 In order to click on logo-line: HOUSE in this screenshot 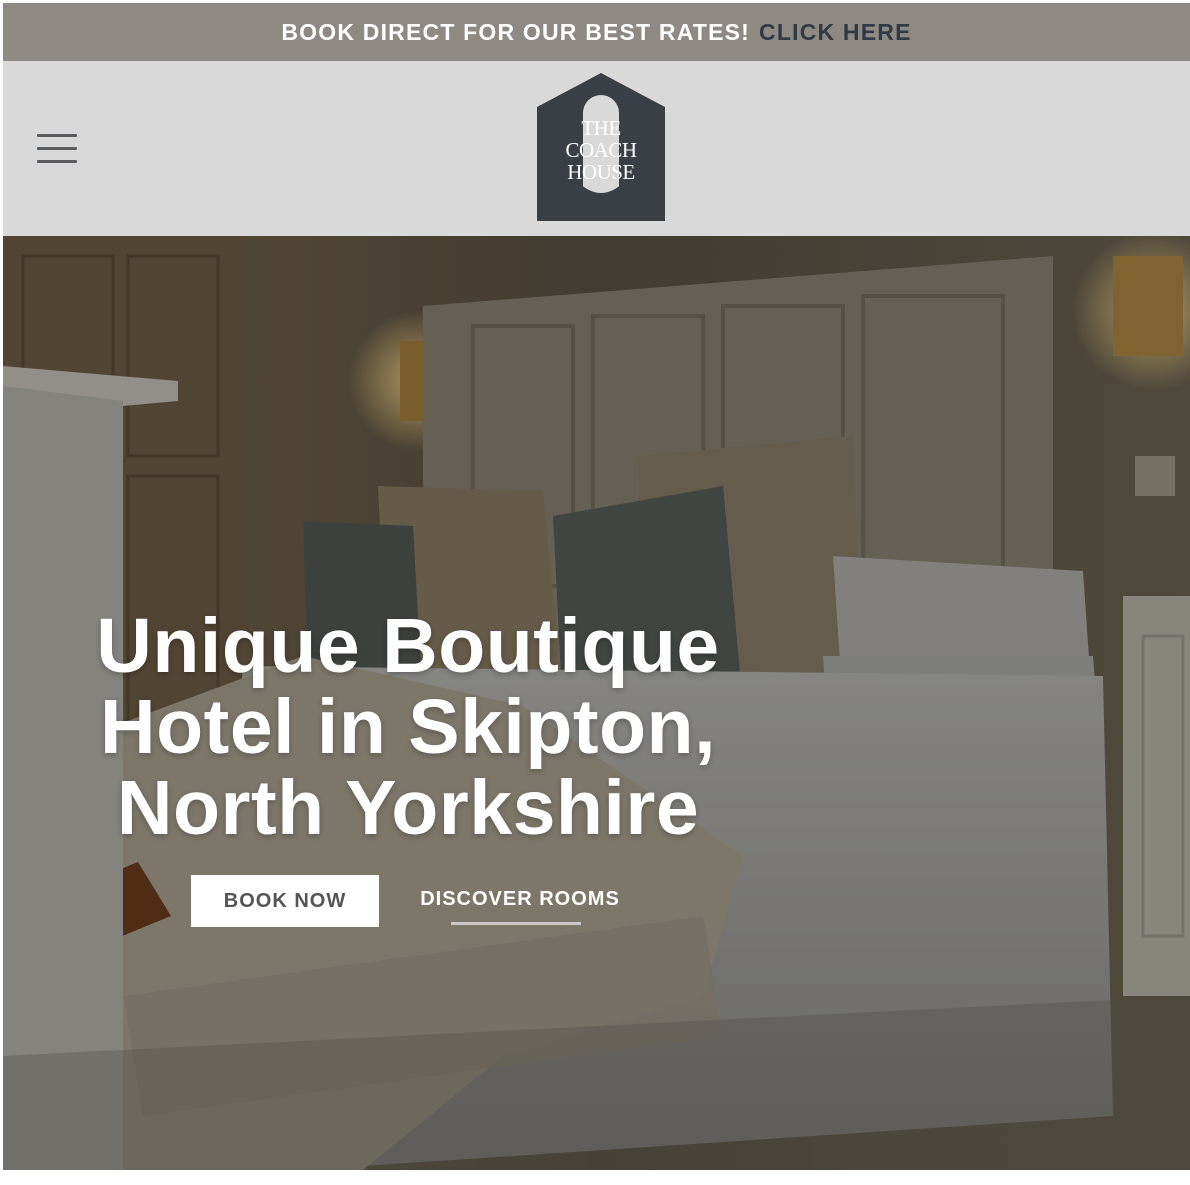, I will do `click(601, 172)`.